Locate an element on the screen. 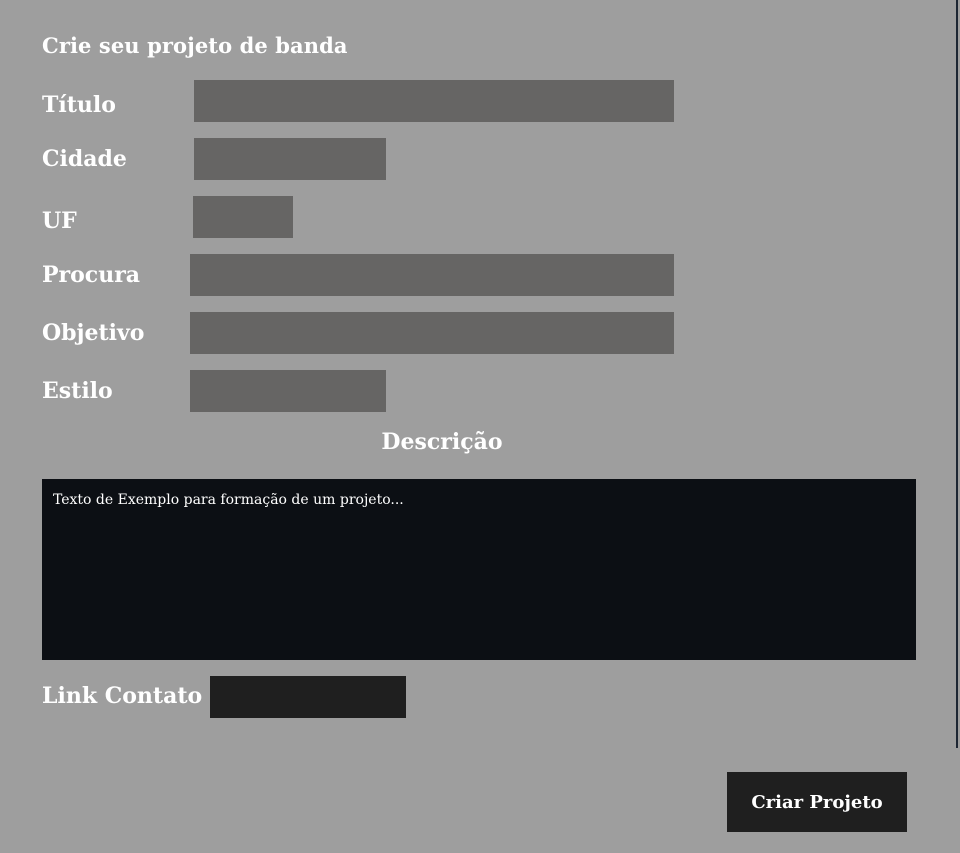  form-title: Crie seu projeto de banda is located at coordinates (195, 45).